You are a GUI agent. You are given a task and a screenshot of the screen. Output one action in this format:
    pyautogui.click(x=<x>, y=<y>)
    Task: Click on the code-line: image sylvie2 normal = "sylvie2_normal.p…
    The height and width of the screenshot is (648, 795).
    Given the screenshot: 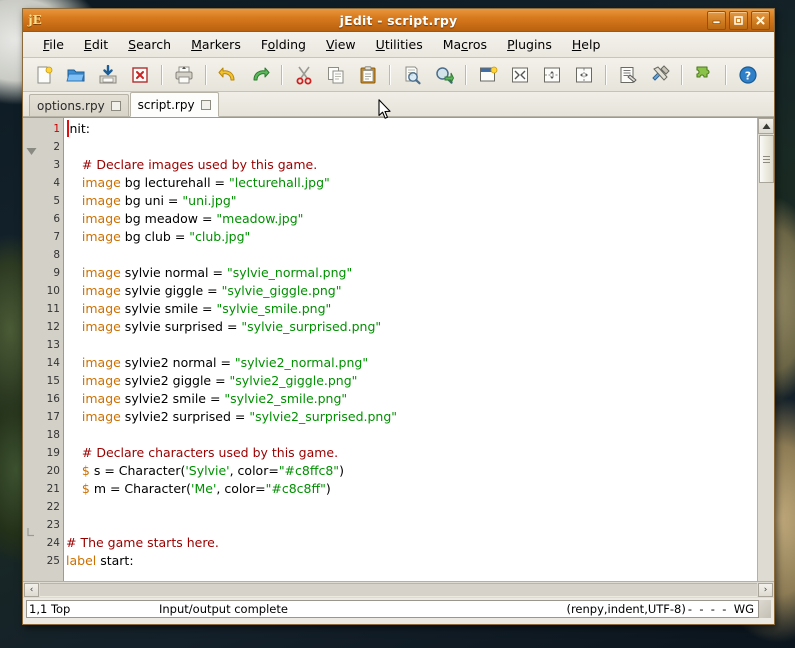 What is the action you would take?
    pyautogui.click(x=410, y=363)
    